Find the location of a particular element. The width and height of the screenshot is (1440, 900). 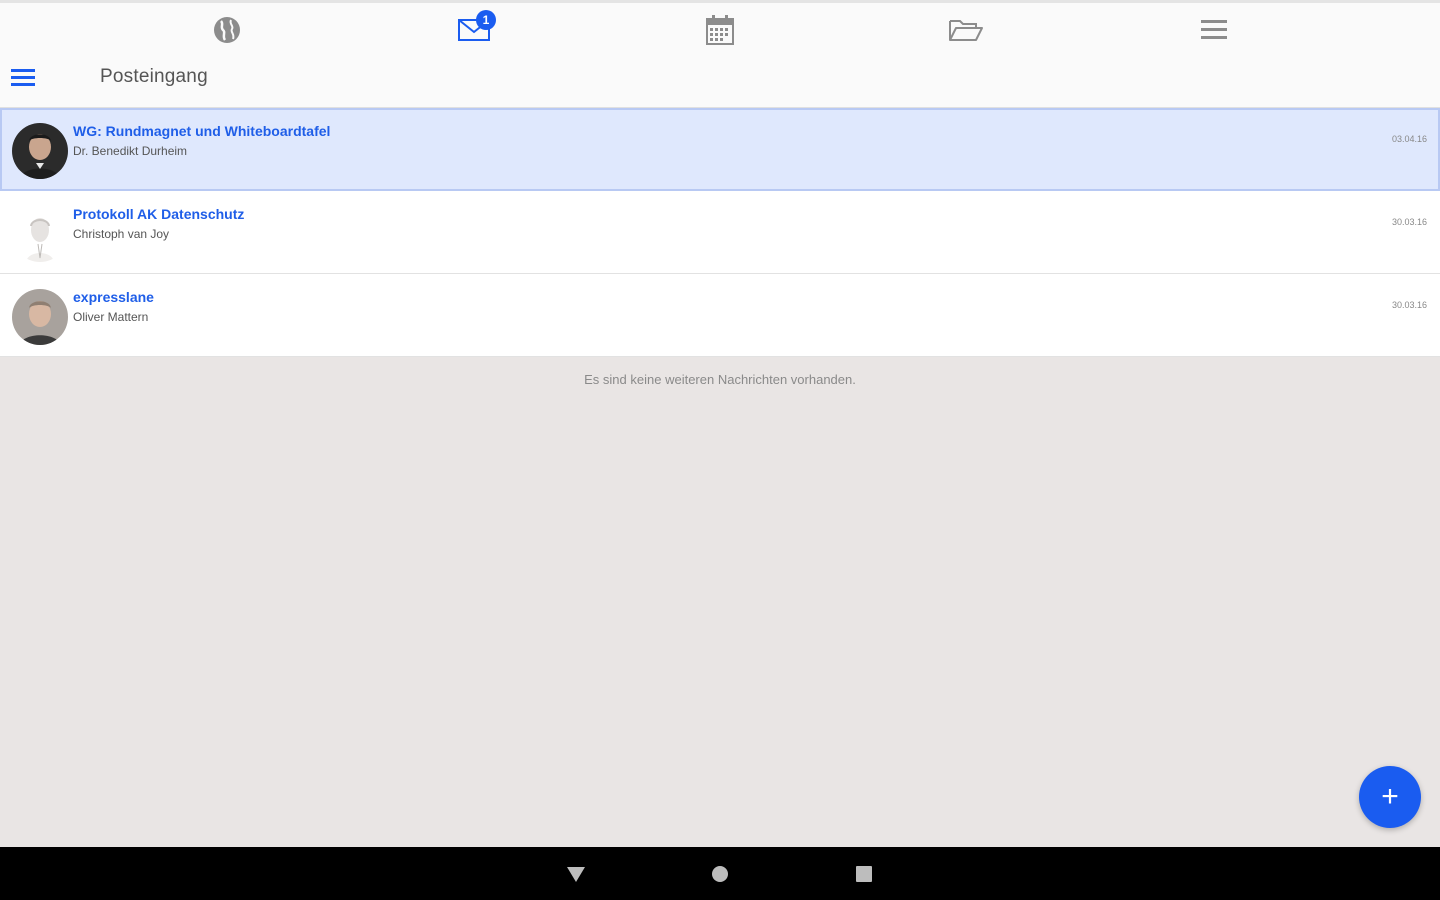

message-sender: Dr. Benedikt Durheim is located at coordinates (130, 151).